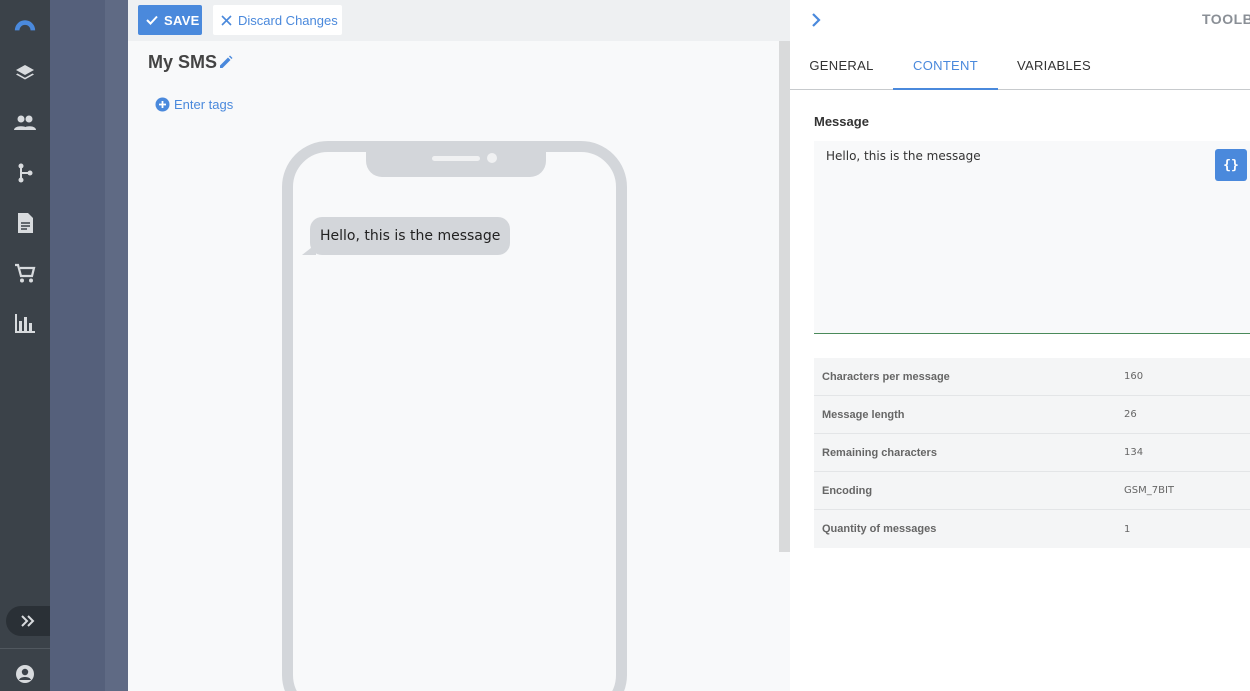 Image resolution: width=1250 pixels, height=691 pixels. Describe the element at coordinates (25, 123) in the screenshot. I see `contacts-icon` at that location.